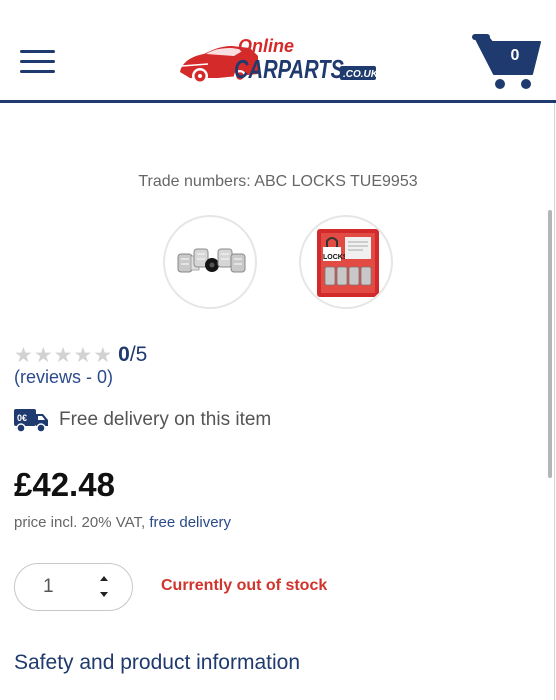 Image resolution: width=556 pixels, height=700 pixels. I want to click on locks-package-image: LOCKS, so click(348, 263).